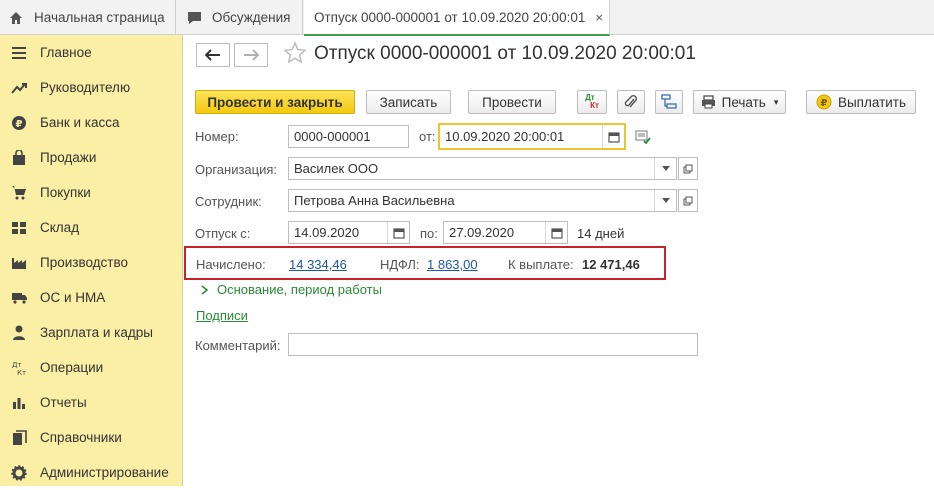  Describe the element at coordinates (708, 102) in the screenshot. I see `printer-icon` at that location.